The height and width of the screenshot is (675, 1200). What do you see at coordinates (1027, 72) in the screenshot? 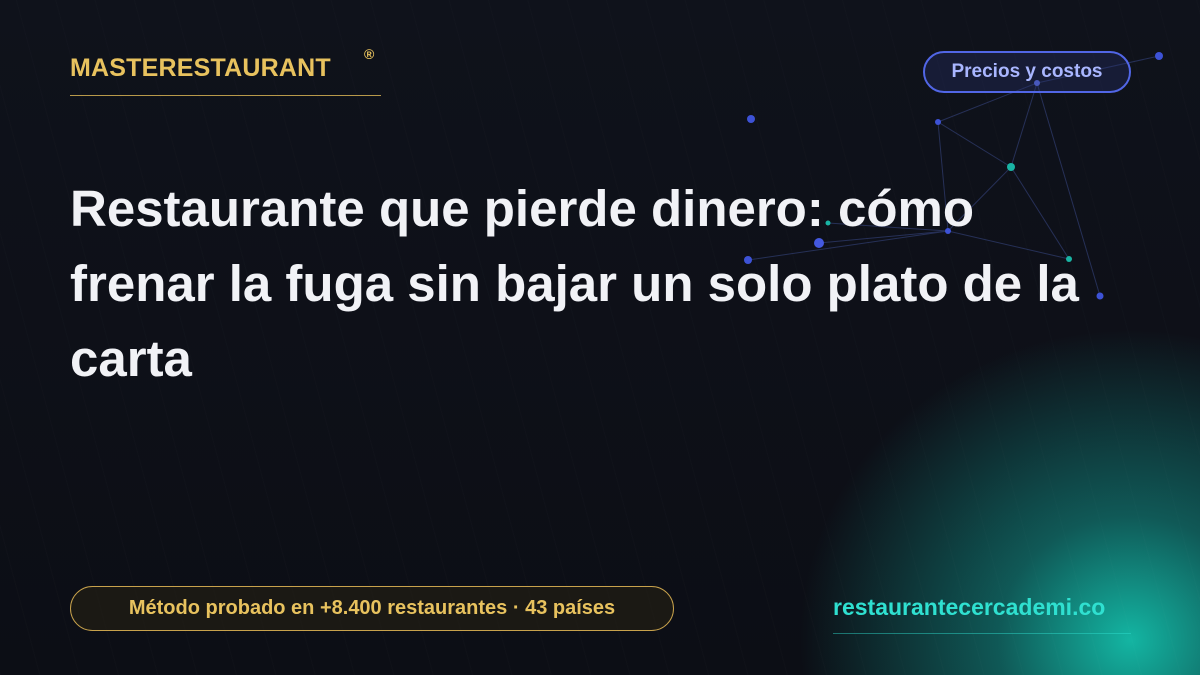
I see `category-tag: Precios y costos` at bounding box center [1027, 72].